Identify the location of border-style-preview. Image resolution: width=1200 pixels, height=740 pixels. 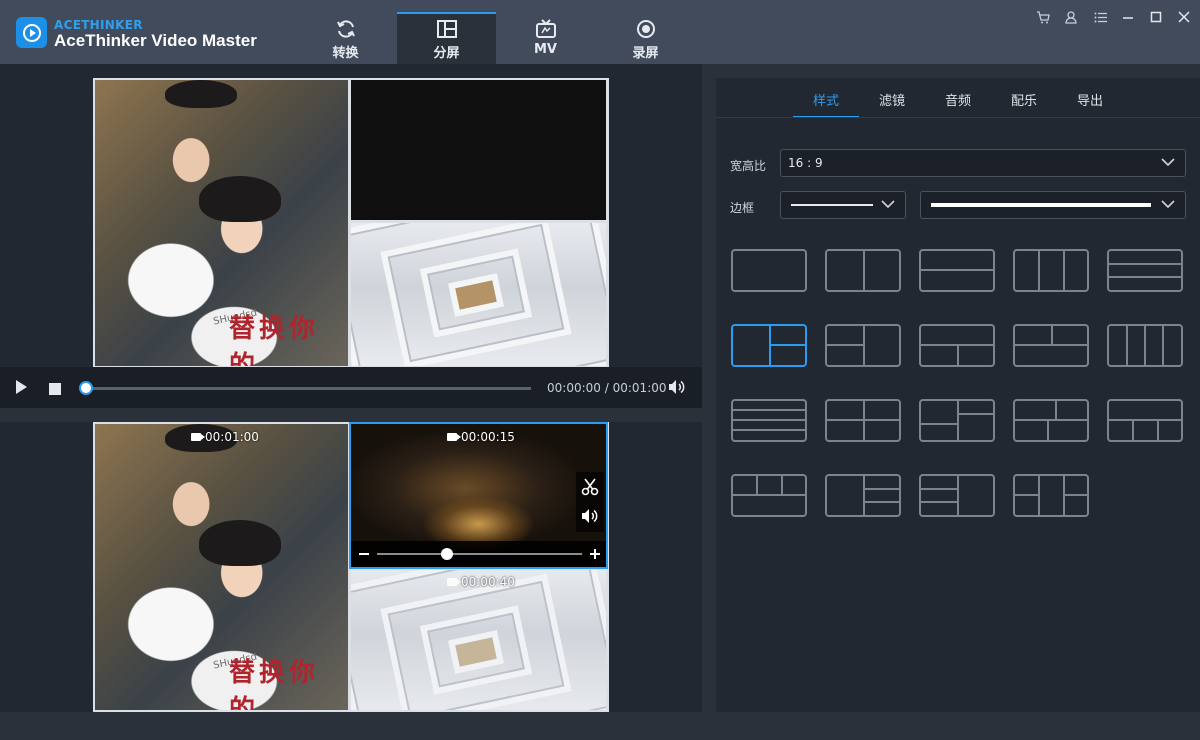
(832, 205).